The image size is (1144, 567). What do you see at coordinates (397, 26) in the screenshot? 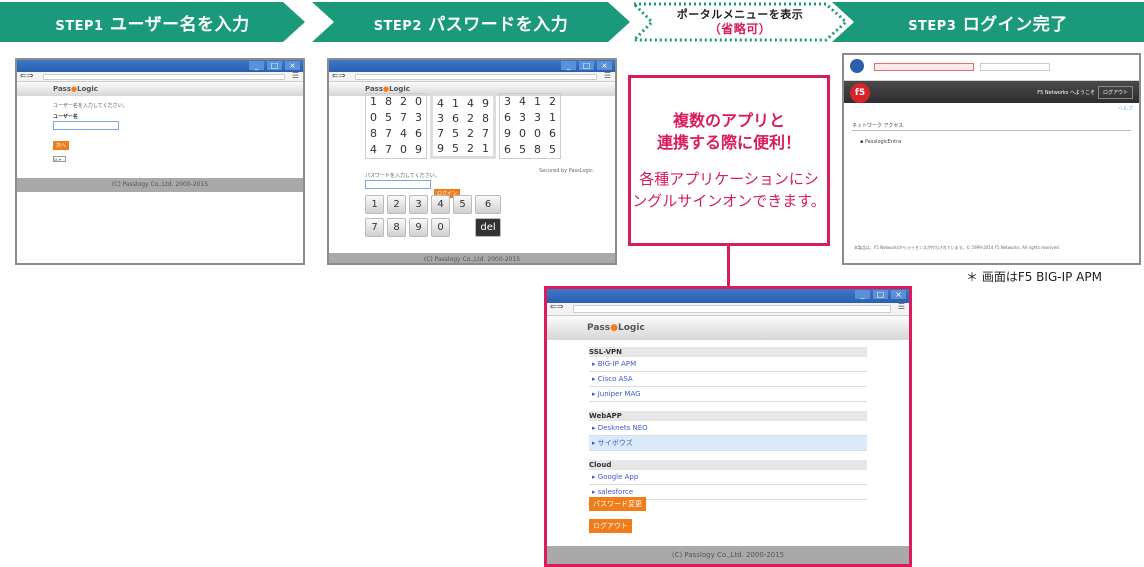
I see `step2-num: STEP2` at bounding box center [397, 26].